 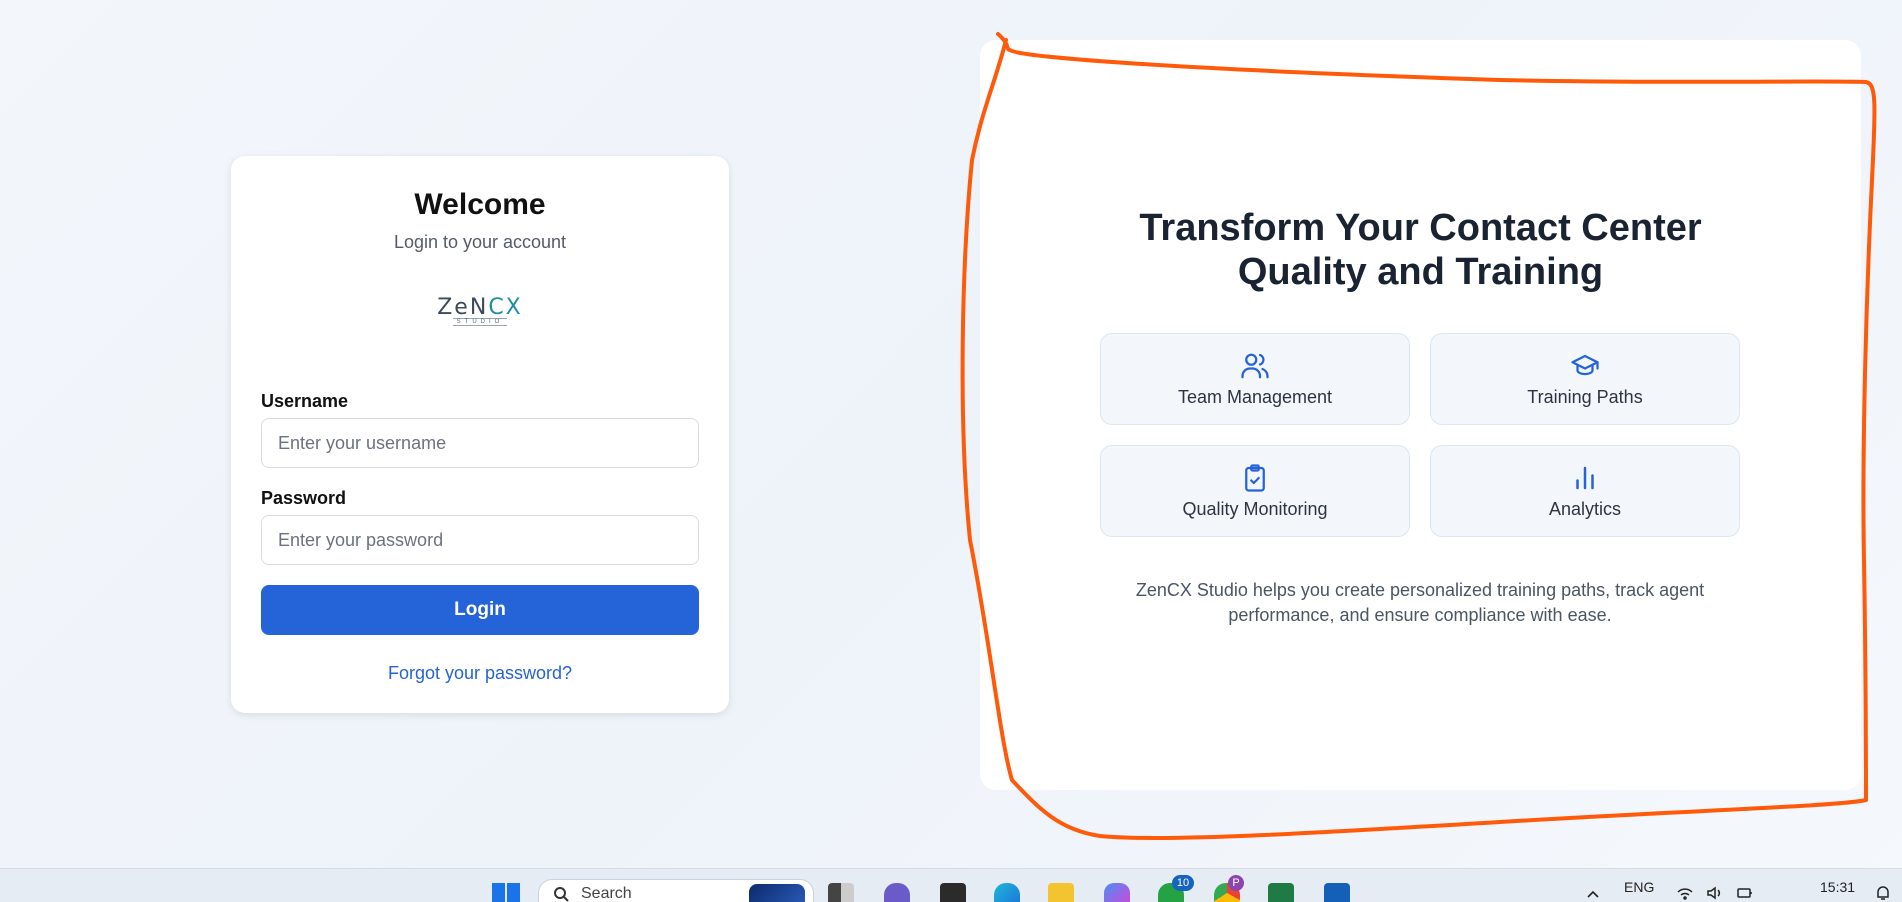 What do you see at coordinates (480, 204) in the screenshot?
I see `login-title: Welcome` at bounding box center [480, 204].